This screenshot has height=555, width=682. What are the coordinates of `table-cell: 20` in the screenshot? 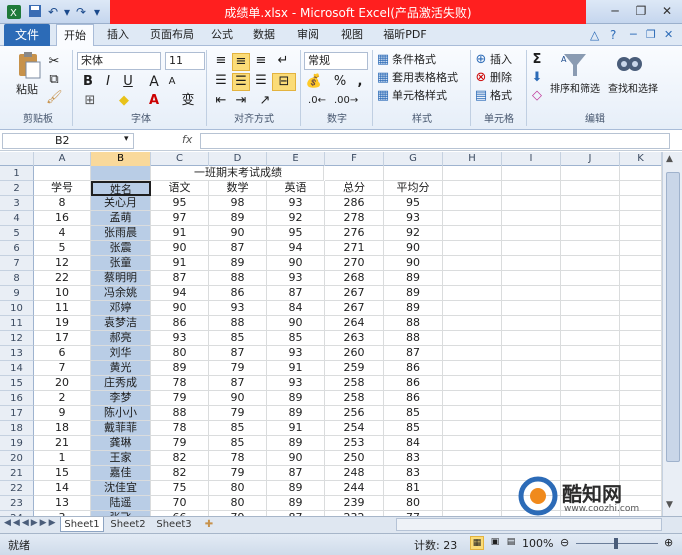 It's located at (62, 383).